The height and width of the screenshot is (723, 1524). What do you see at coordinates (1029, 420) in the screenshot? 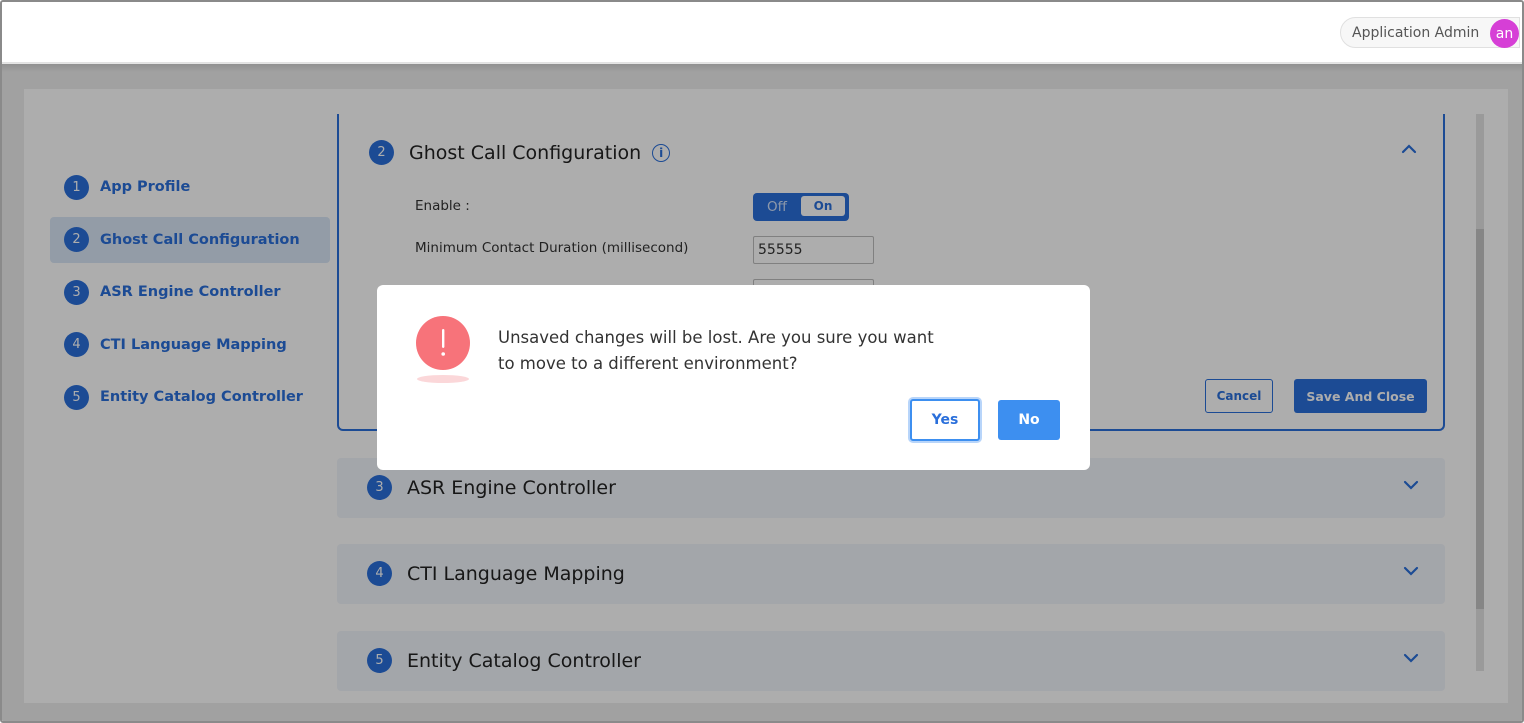
I see `no-button: No` at bounding box center [1029, 420].